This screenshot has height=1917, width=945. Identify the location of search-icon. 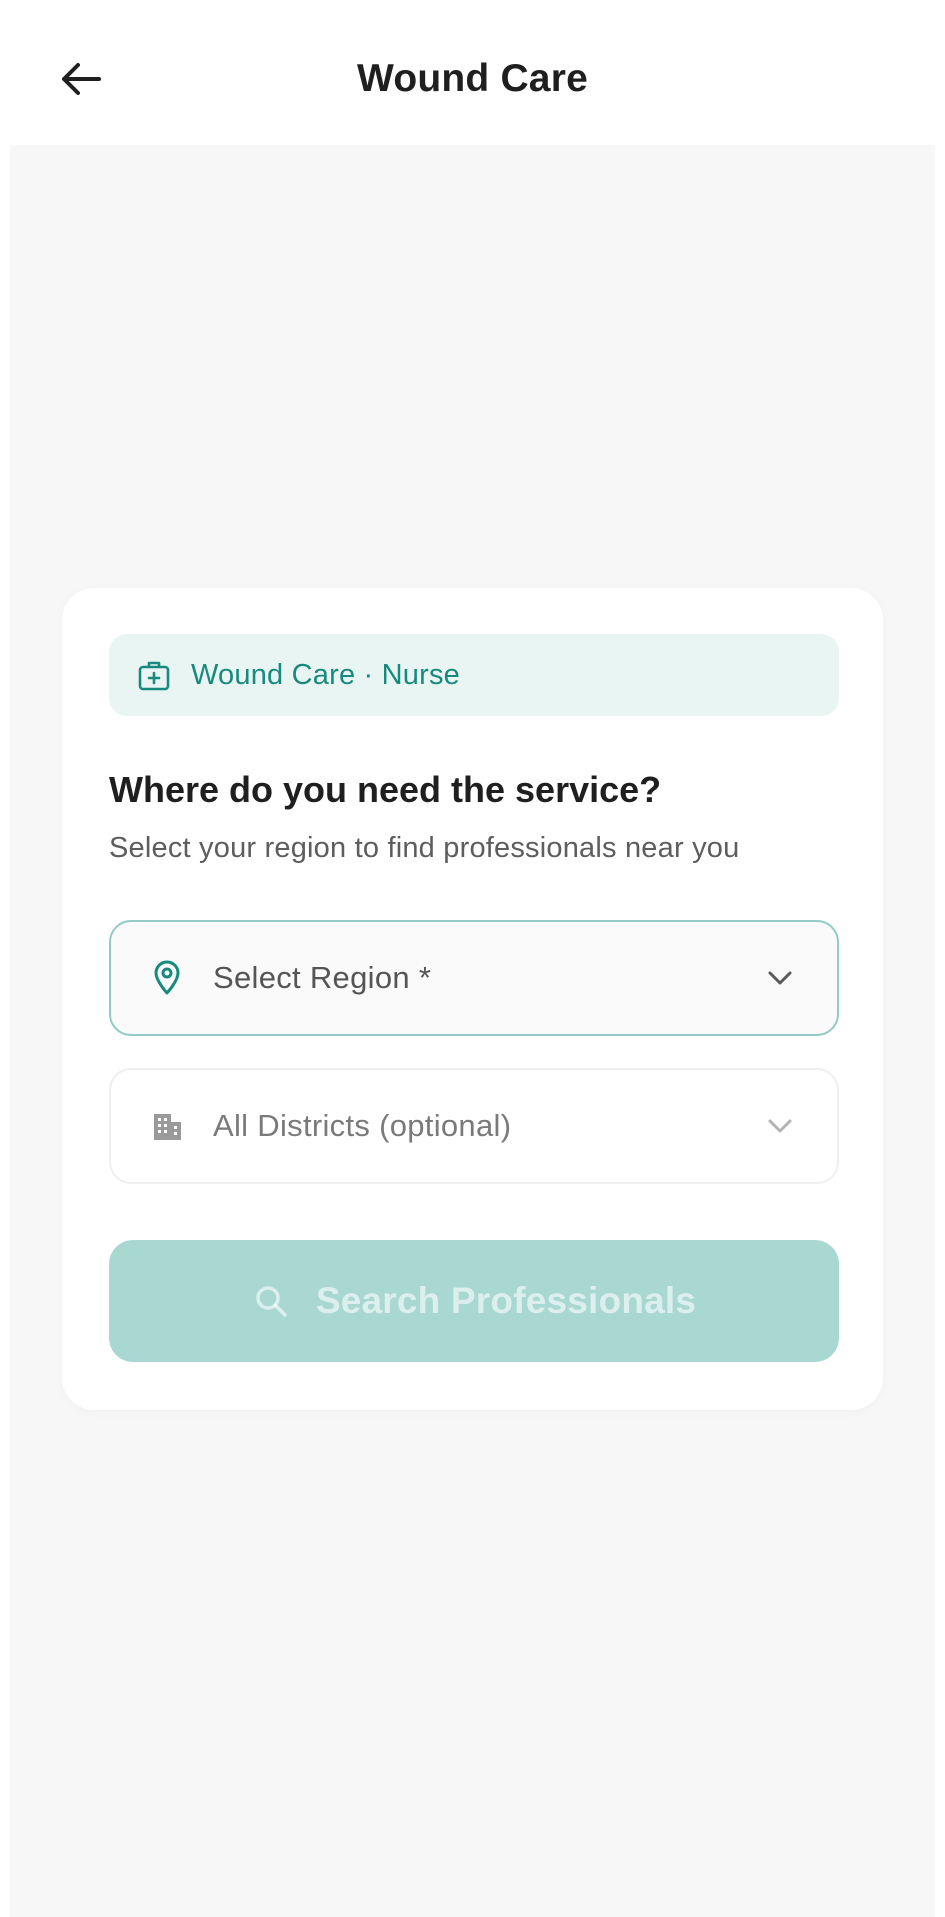
(271, 1301).